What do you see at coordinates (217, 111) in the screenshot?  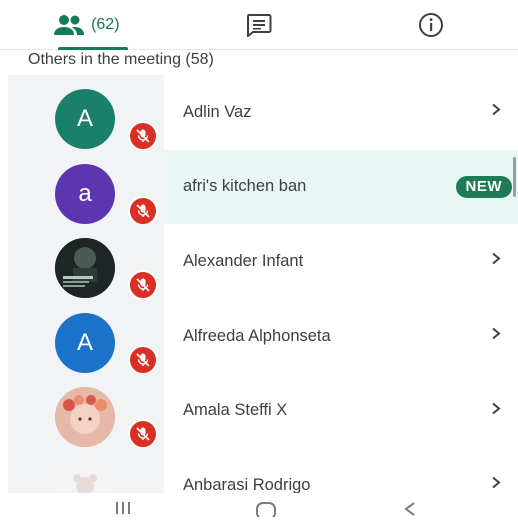 I see `participant-name: Adlin Vaz` at bounding box center [217, 111].